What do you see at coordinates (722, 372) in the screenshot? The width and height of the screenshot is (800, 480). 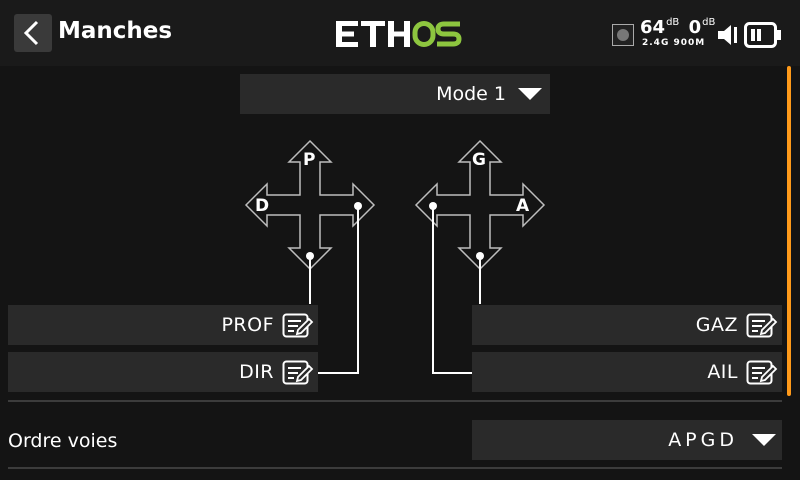 I see `channel-ail-label: AIL` at bounding box center [722, 372].